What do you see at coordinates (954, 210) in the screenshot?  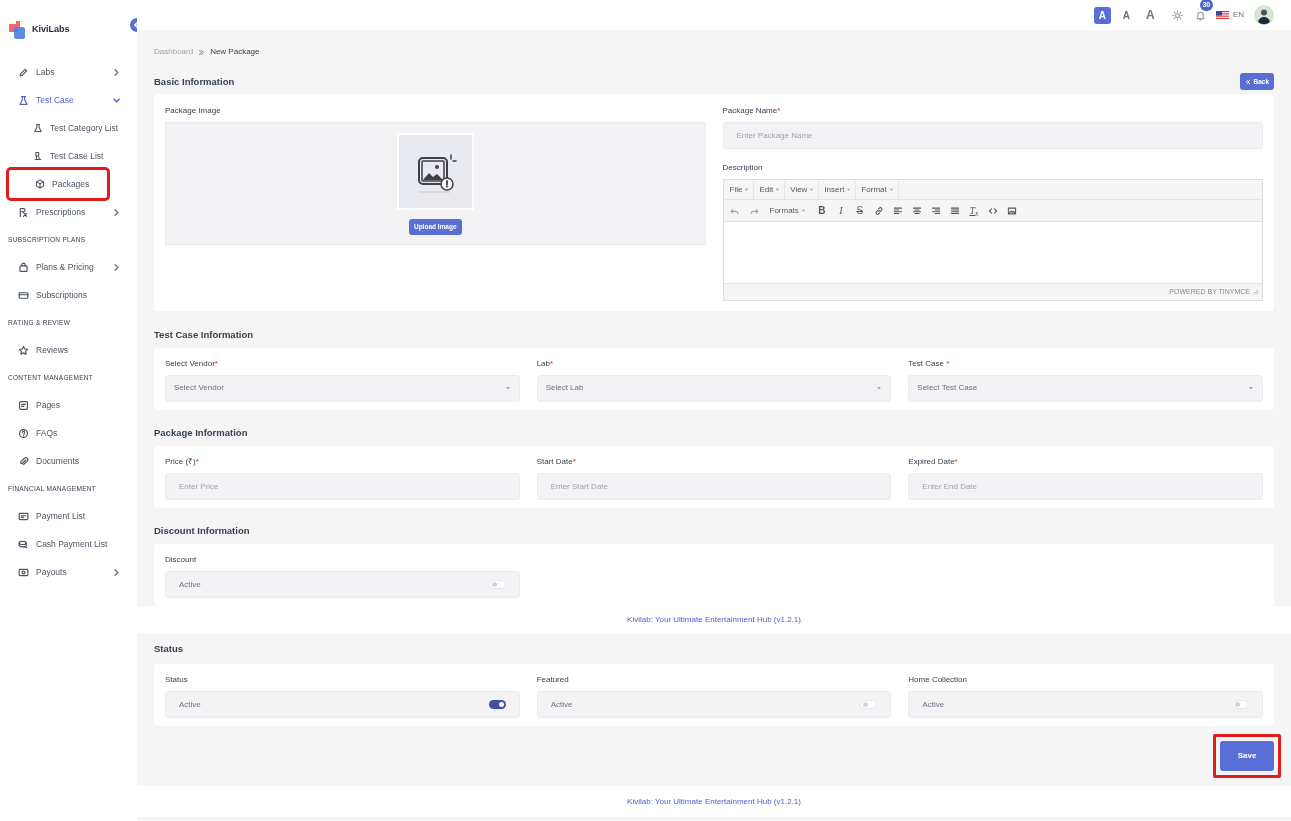 I see `align-justify-icon` at bounding box center [954, 210].